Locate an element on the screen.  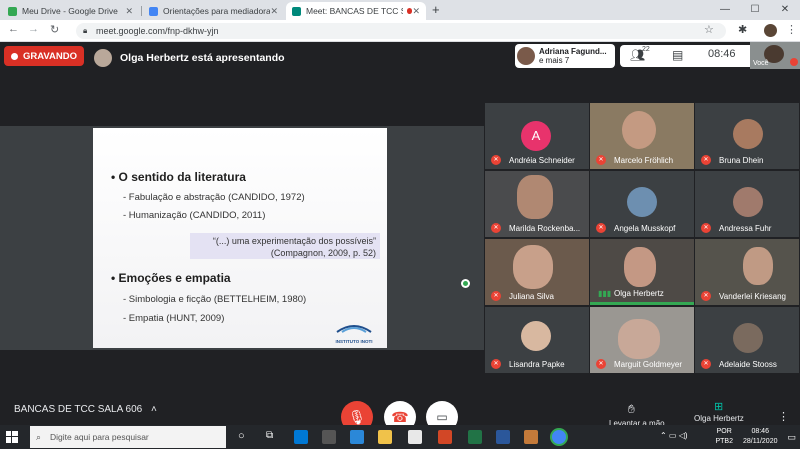
maximize-icon: ☐ is located at coordinates (755, 10).